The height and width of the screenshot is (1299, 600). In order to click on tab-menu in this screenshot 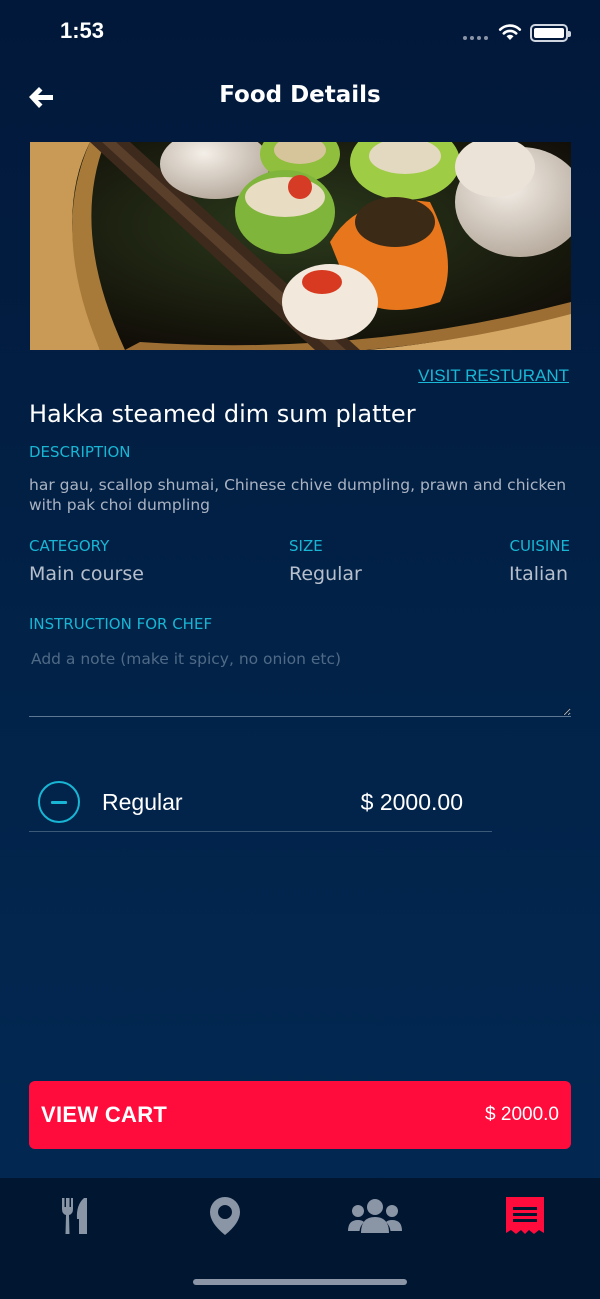, I will do `click(75, 1216)`.